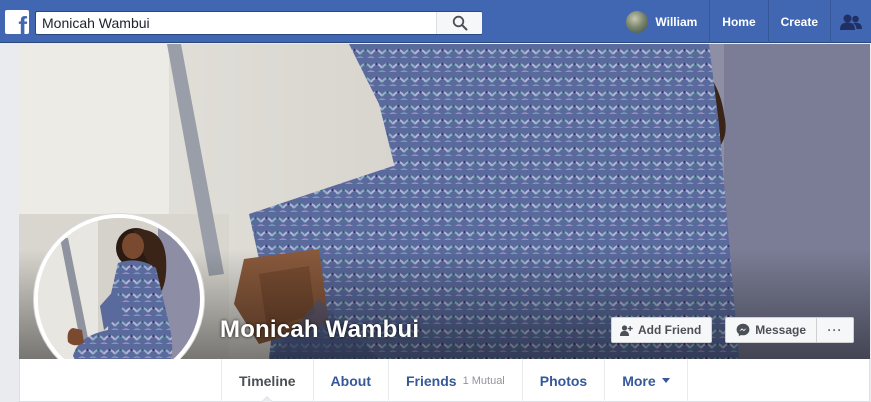 The width and height of the screenshot is (871, 402). What do you see at coordinates (800, 21) in the screenshot?
I see `nav-create-link: Create` at bounding box center [800, 21].